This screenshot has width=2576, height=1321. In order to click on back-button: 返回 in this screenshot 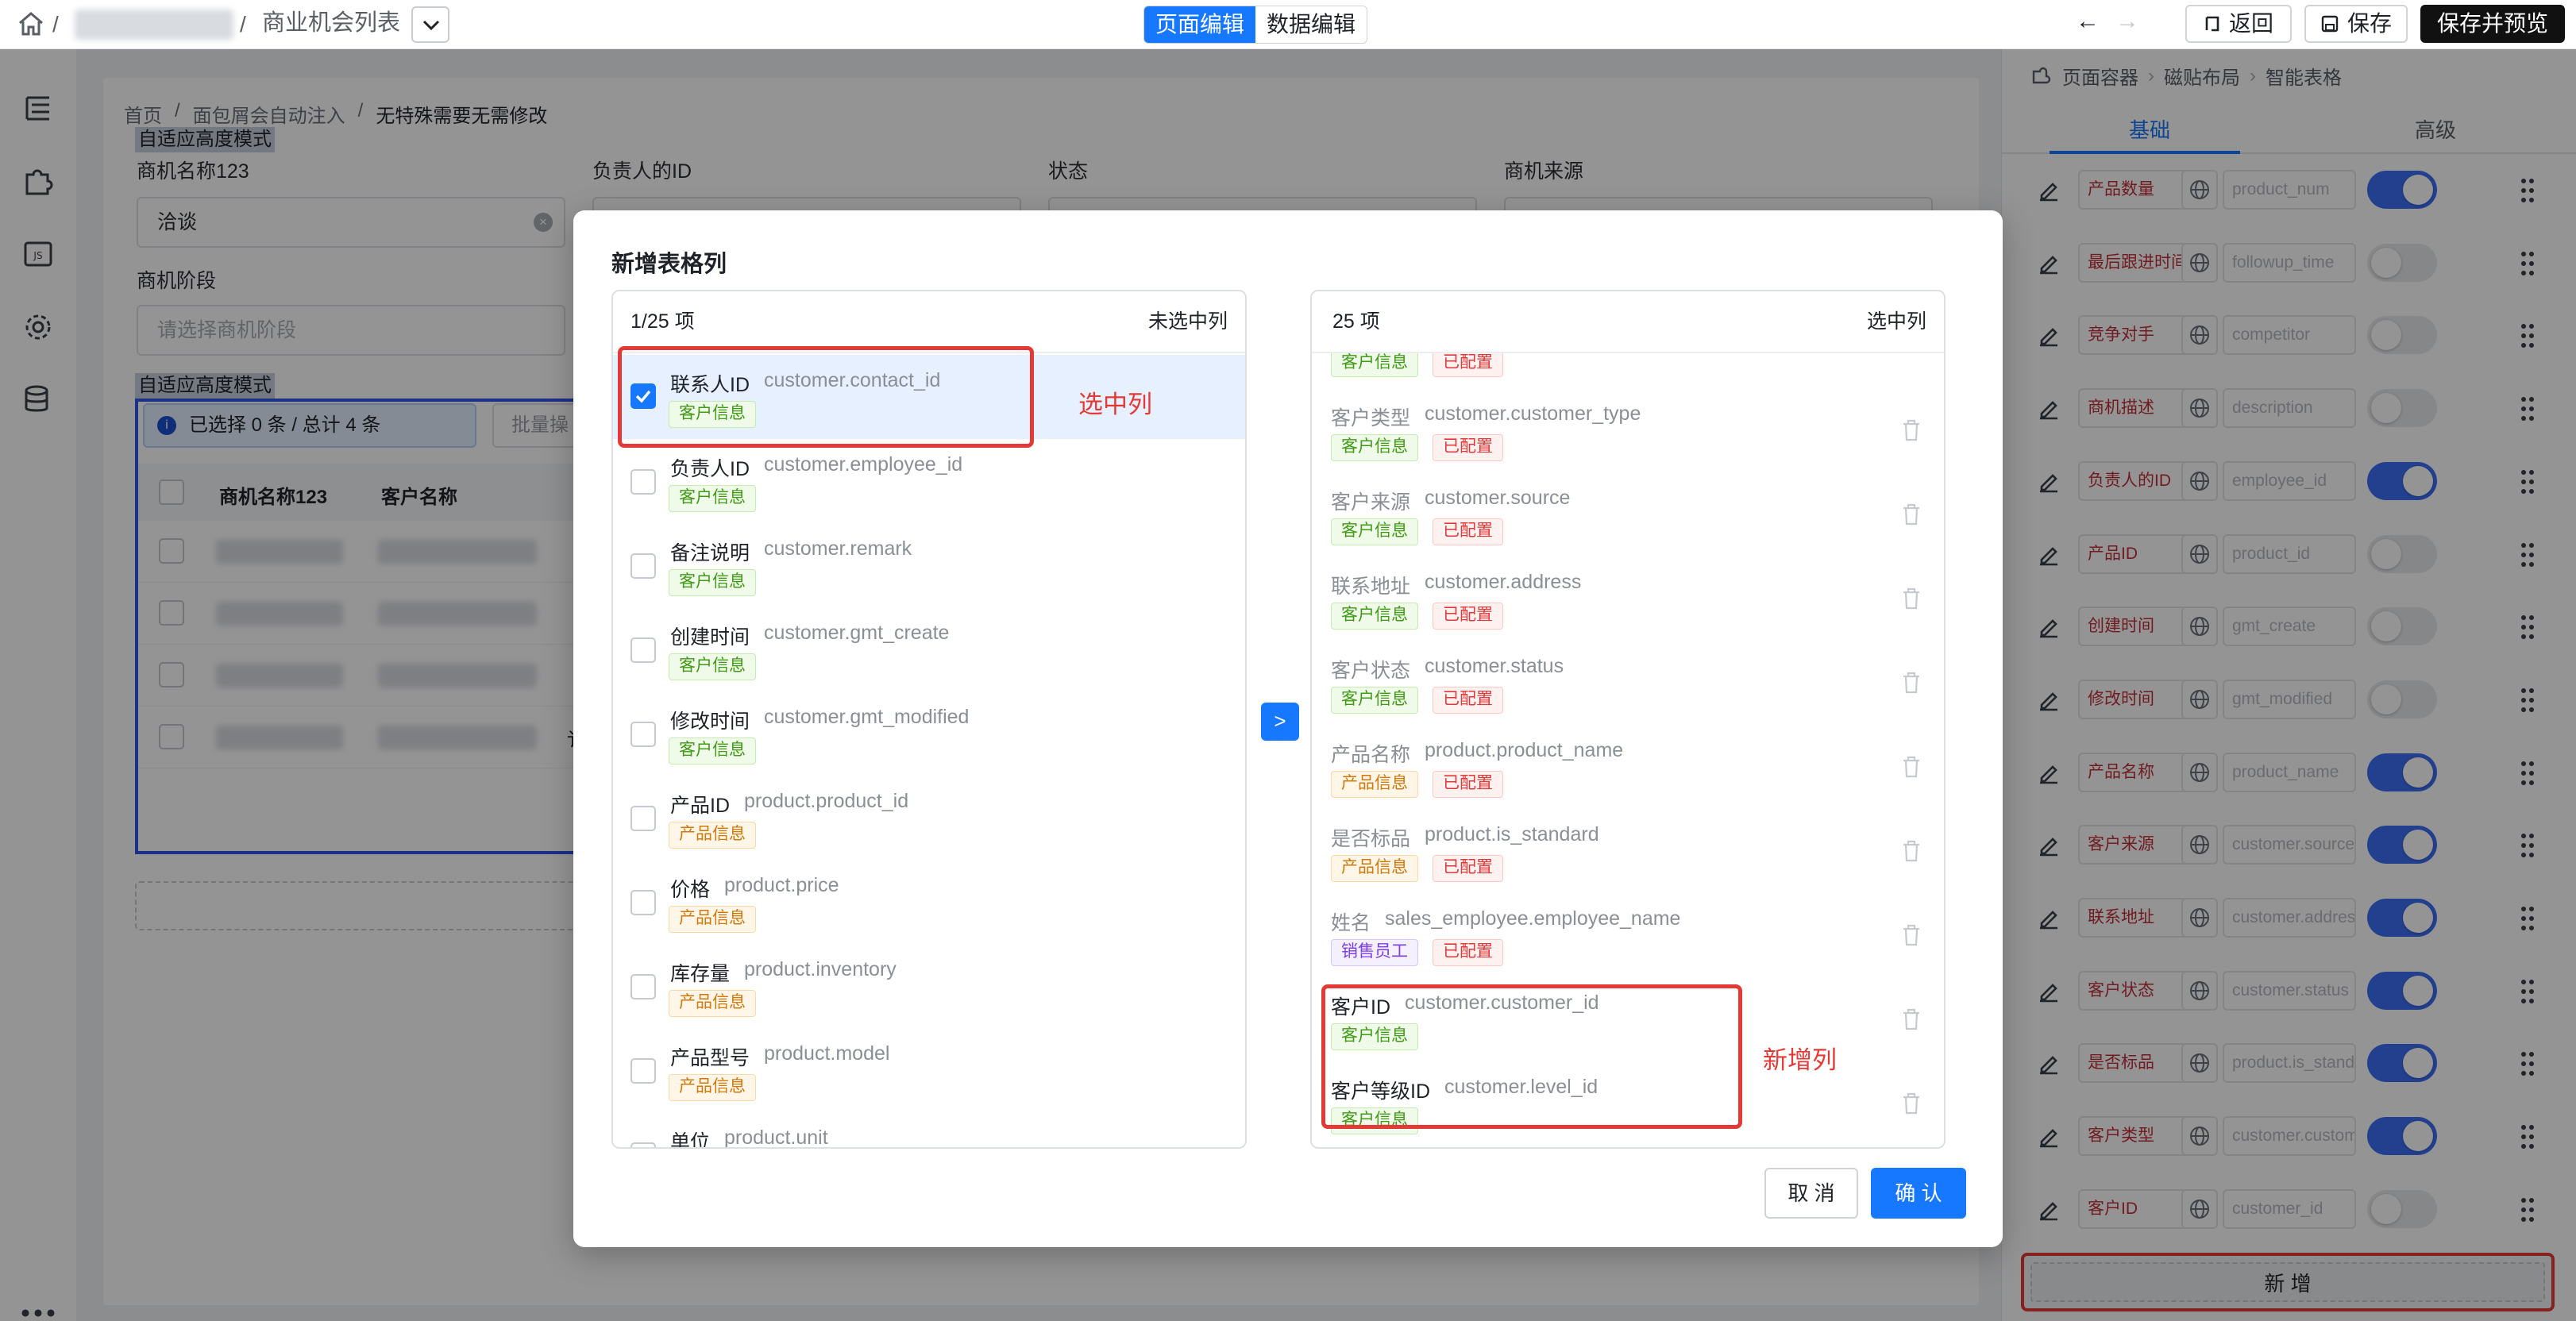, I will do `click(2238, 24)`.